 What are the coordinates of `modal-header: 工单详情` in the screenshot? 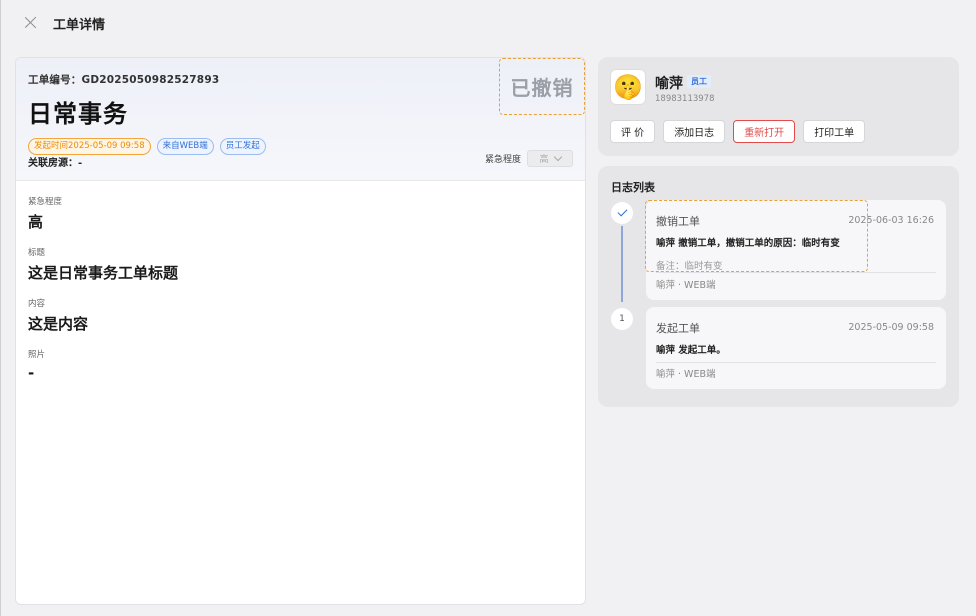 It's located at (488, 23).